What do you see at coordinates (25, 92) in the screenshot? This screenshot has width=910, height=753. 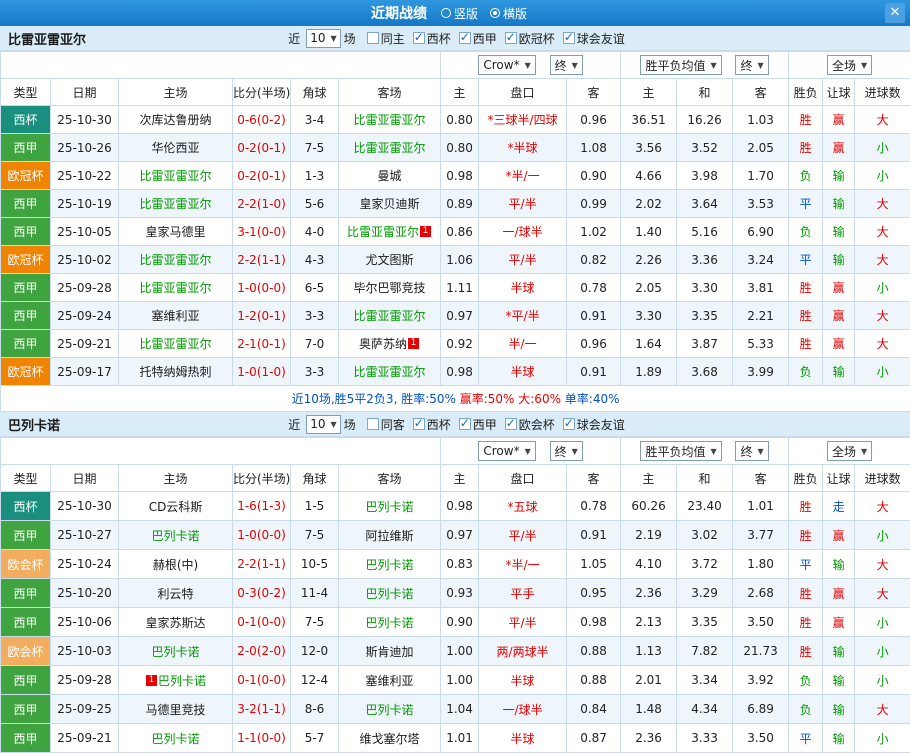 I see `col-header-type: 类型` at bounding box center [25, 92].